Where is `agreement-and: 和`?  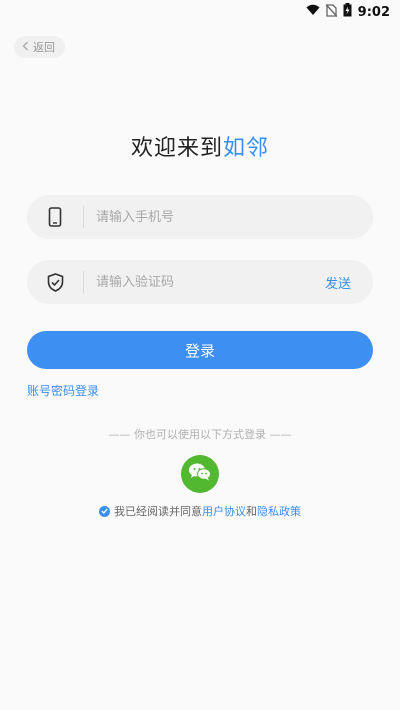 agreement-and: 和 is located at coordinates (251, 511).